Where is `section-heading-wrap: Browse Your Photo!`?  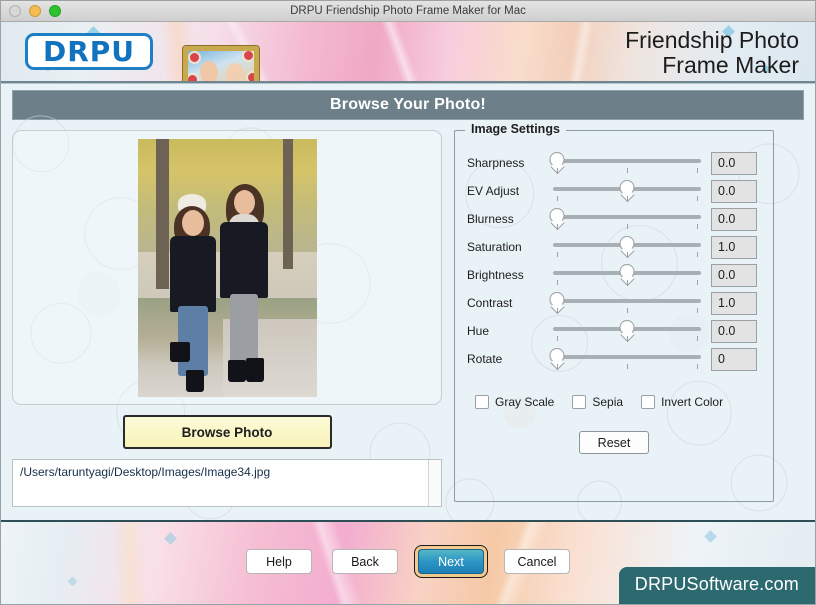 section-heading-wrap: Browse Your Photo! is located at coordinates (408, 102).